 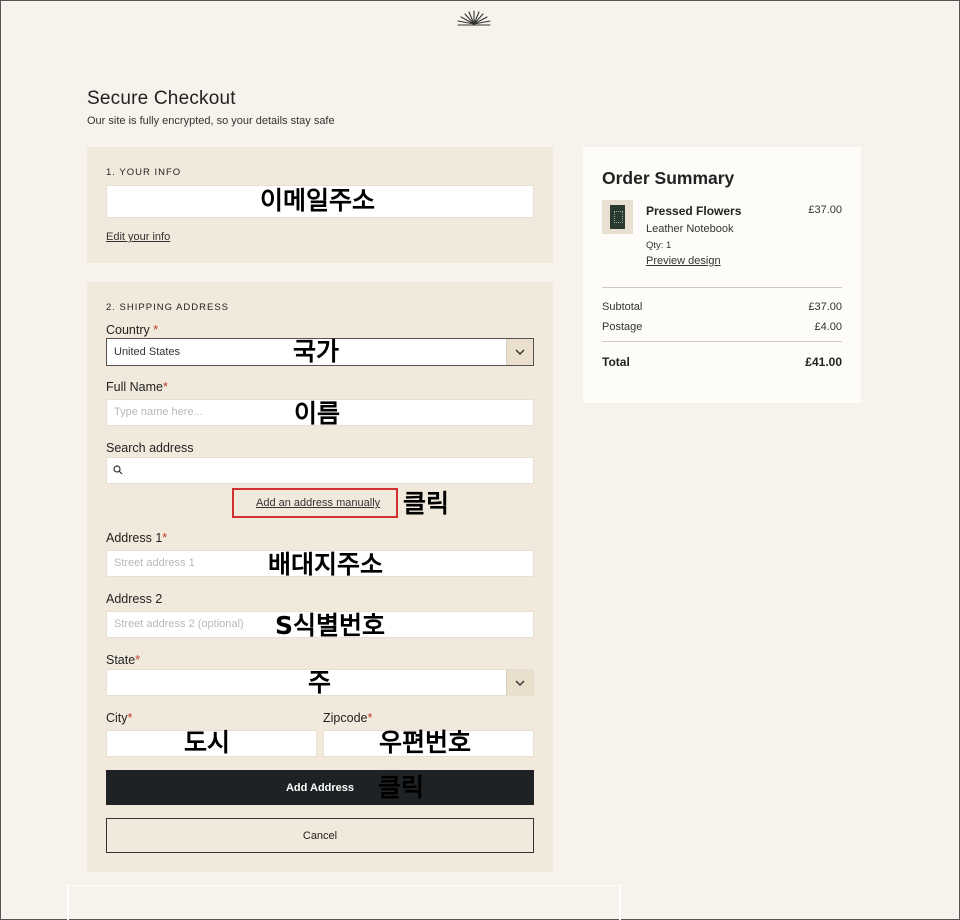 What do you see at coordinates (668, 178) in the screenshot?
I see `order-summary-title: Order Summary` at bounding box center [668, 178].